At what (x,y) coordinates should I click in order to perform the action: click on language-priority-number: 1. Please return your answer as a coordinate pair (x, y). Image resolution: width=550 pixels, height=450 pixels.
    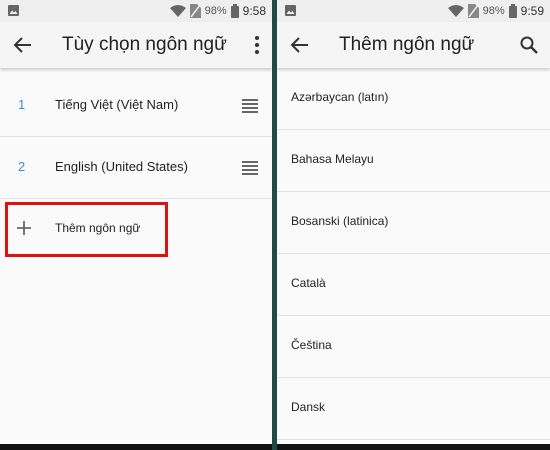
    Looking at the image, I should click on (22, 104).